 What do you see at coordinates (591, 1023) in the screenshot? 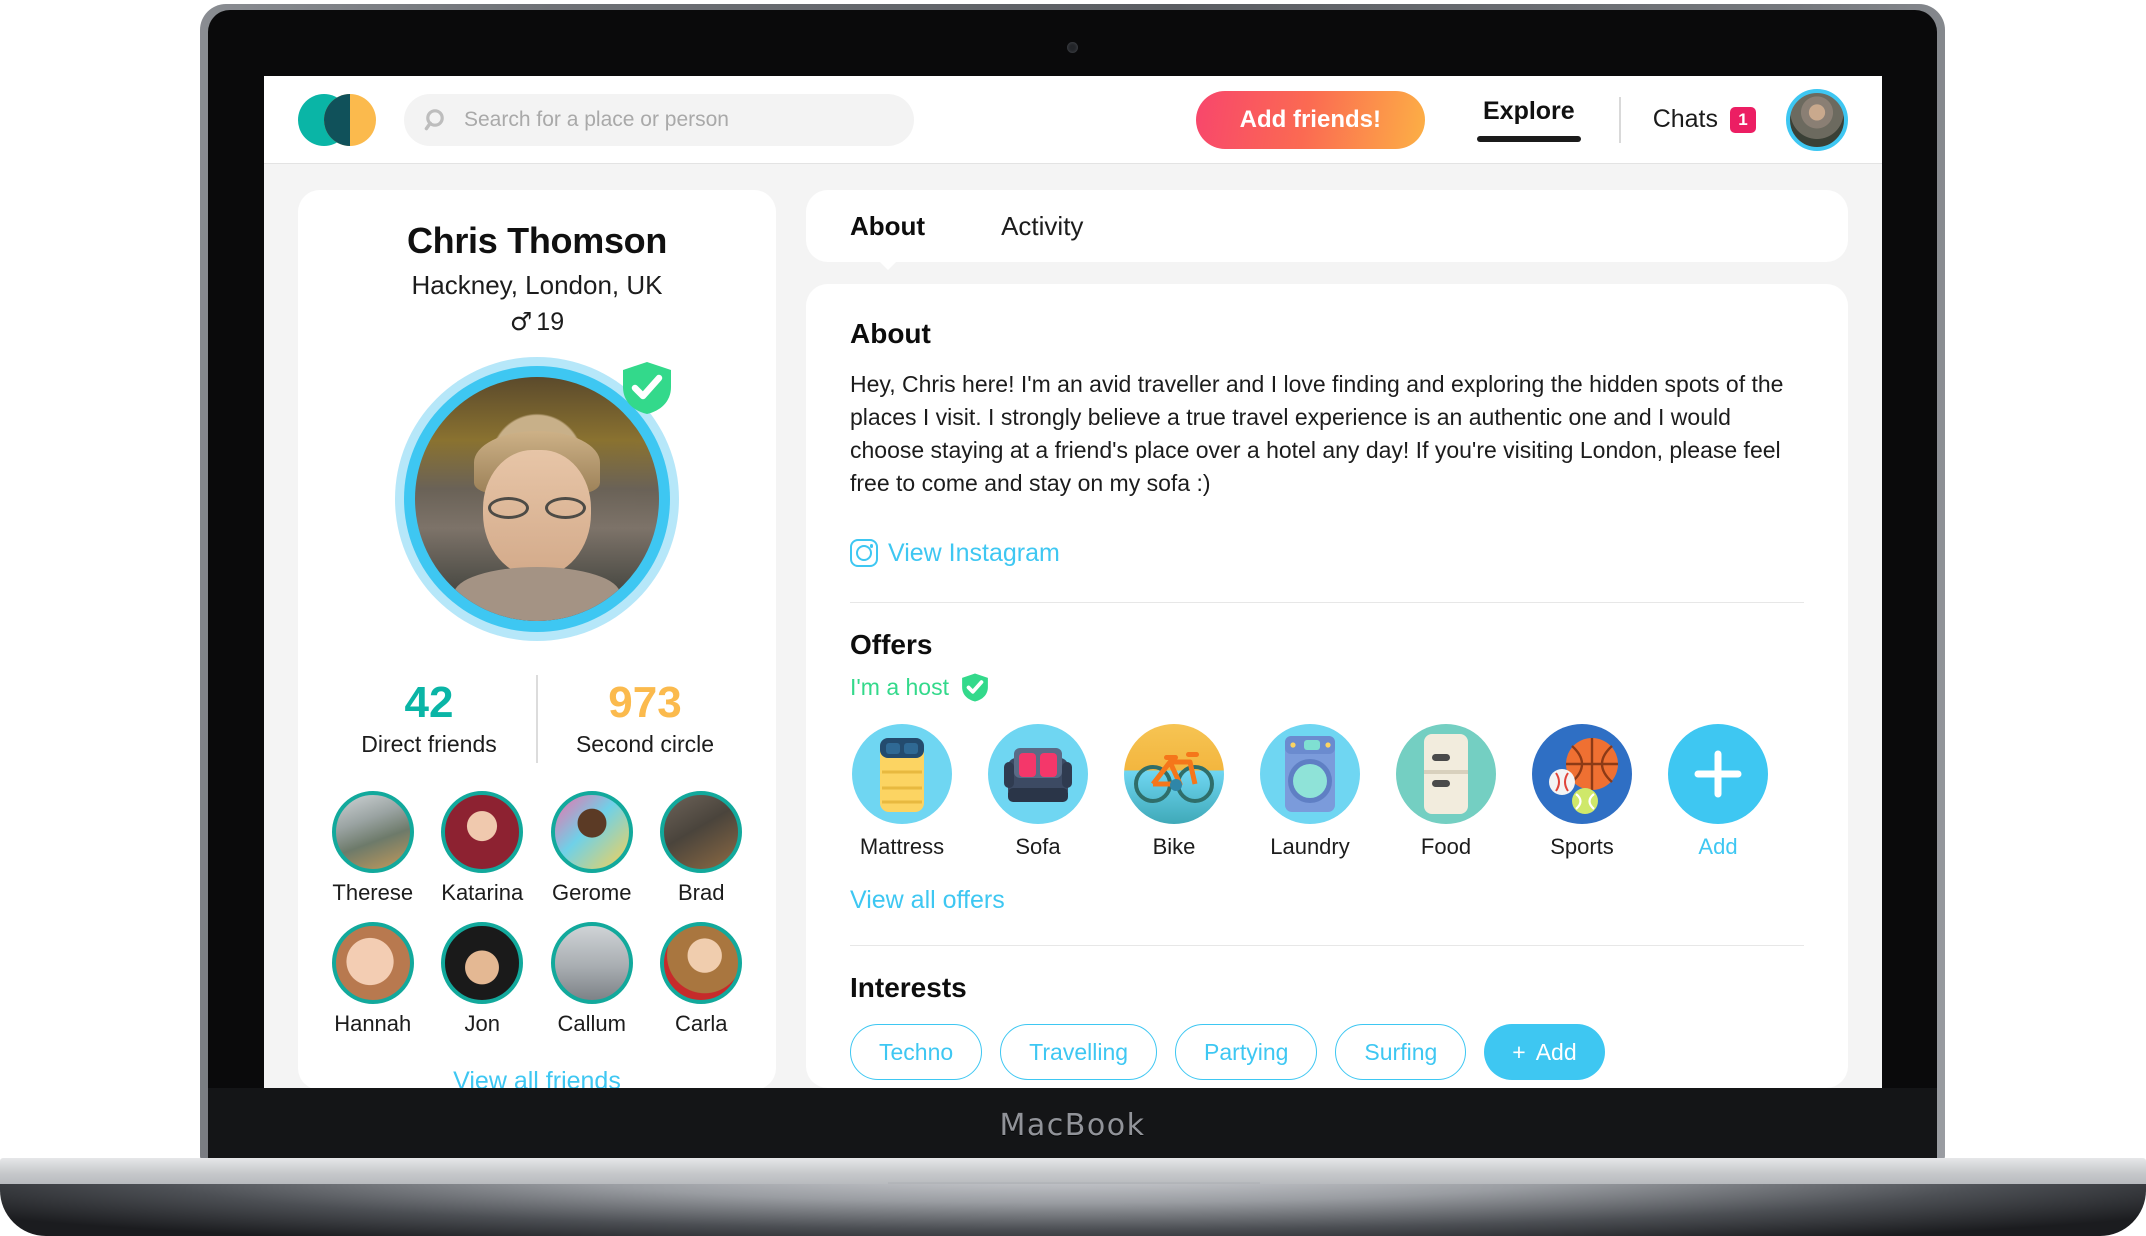
I see `friend-name: Callum` at bounding box center [591, 1023].